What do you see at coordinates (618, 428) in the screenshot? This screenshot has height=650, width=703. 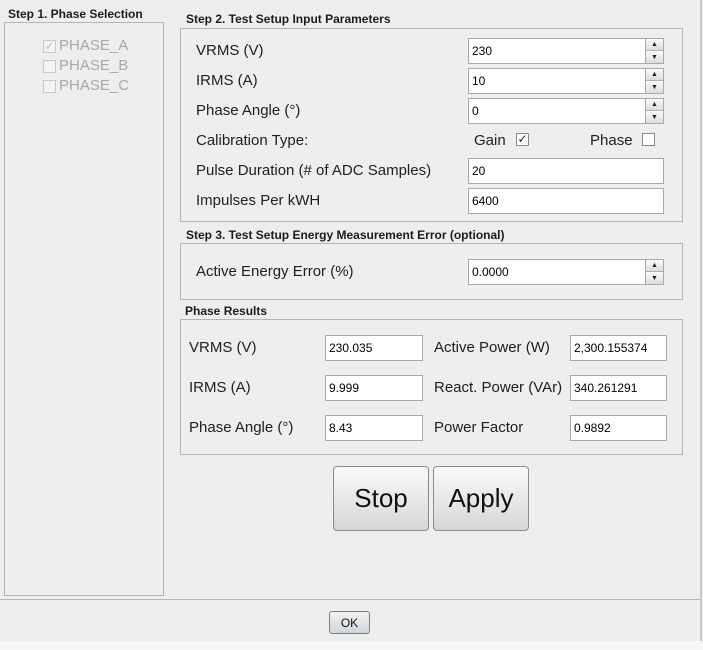 I see `power-factor-field: 0.9892` at bounding box center [618, 428].